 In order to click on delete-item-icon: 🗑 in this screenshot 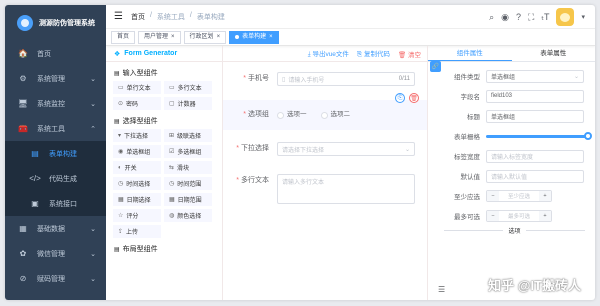, I will do `click(414, 98)`.